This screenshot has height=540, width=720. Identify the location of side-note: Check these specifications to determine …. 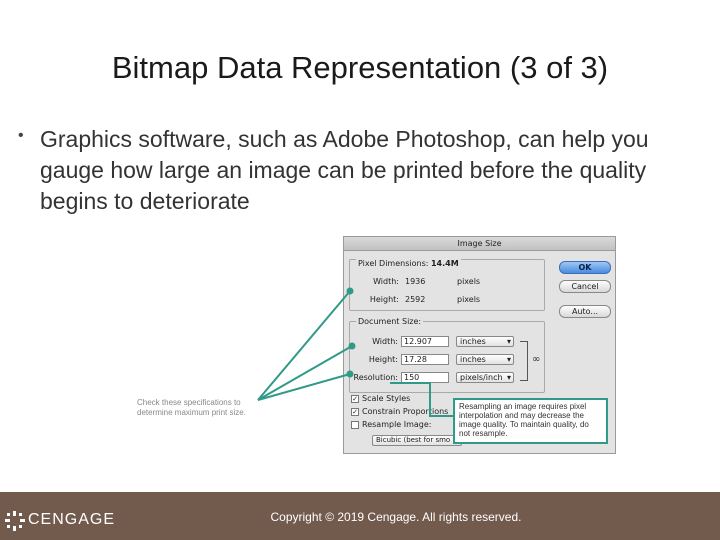
(191, 407).